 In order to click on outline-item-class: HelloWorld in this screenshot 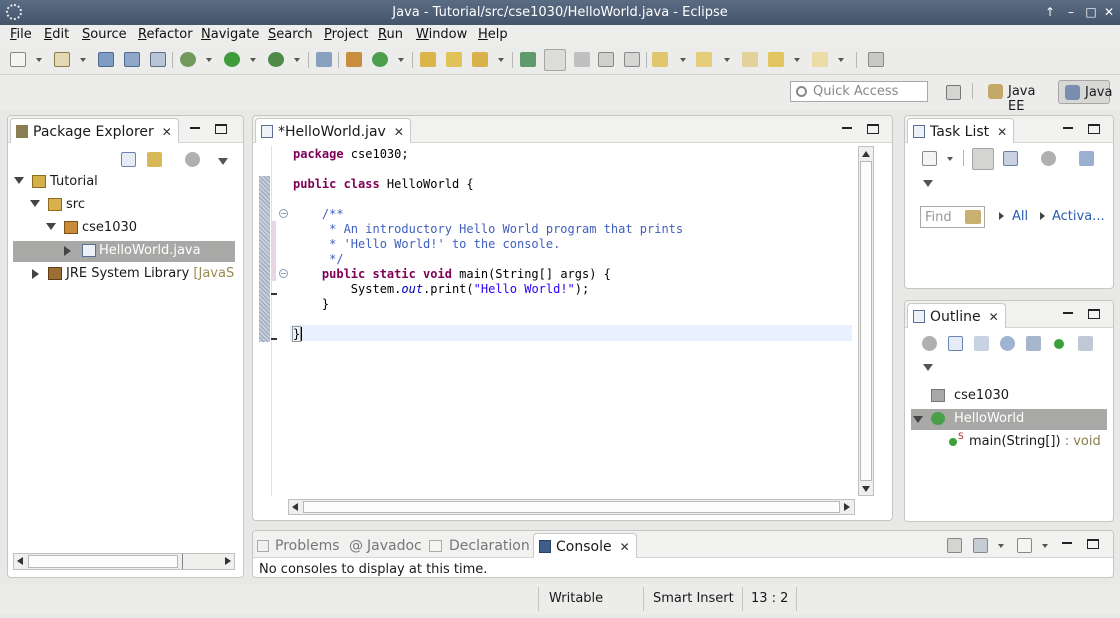, I will do `click(1009, 419)`.